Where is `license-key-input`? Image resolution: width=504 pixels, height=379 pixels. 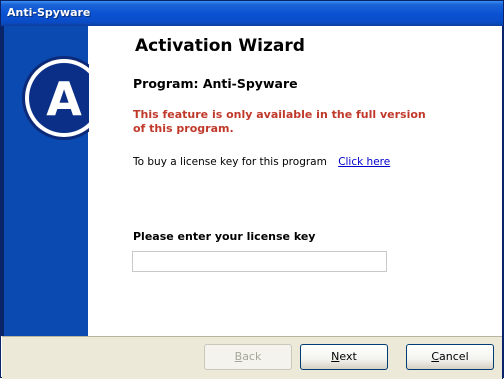 license-key-input is located at coordinates (259, 261).